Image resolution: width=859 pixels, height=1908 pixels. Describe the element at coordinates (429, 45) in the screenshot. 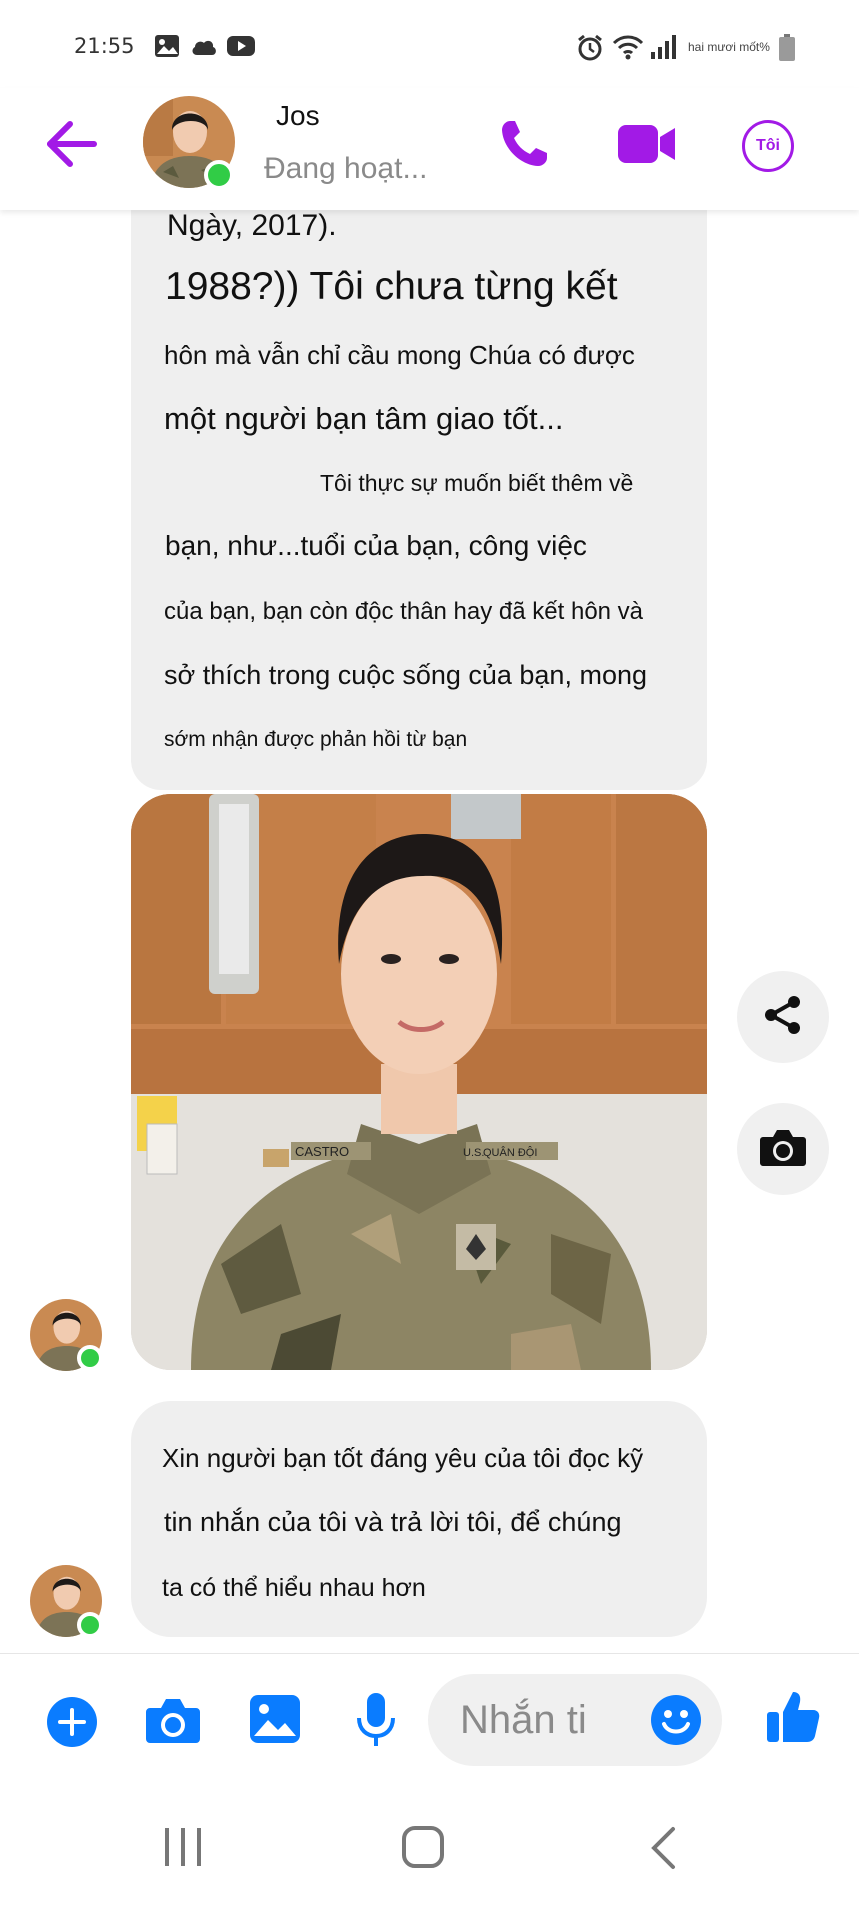

I see `status-bar: 21:55 hai mươi mốt%` at that location.